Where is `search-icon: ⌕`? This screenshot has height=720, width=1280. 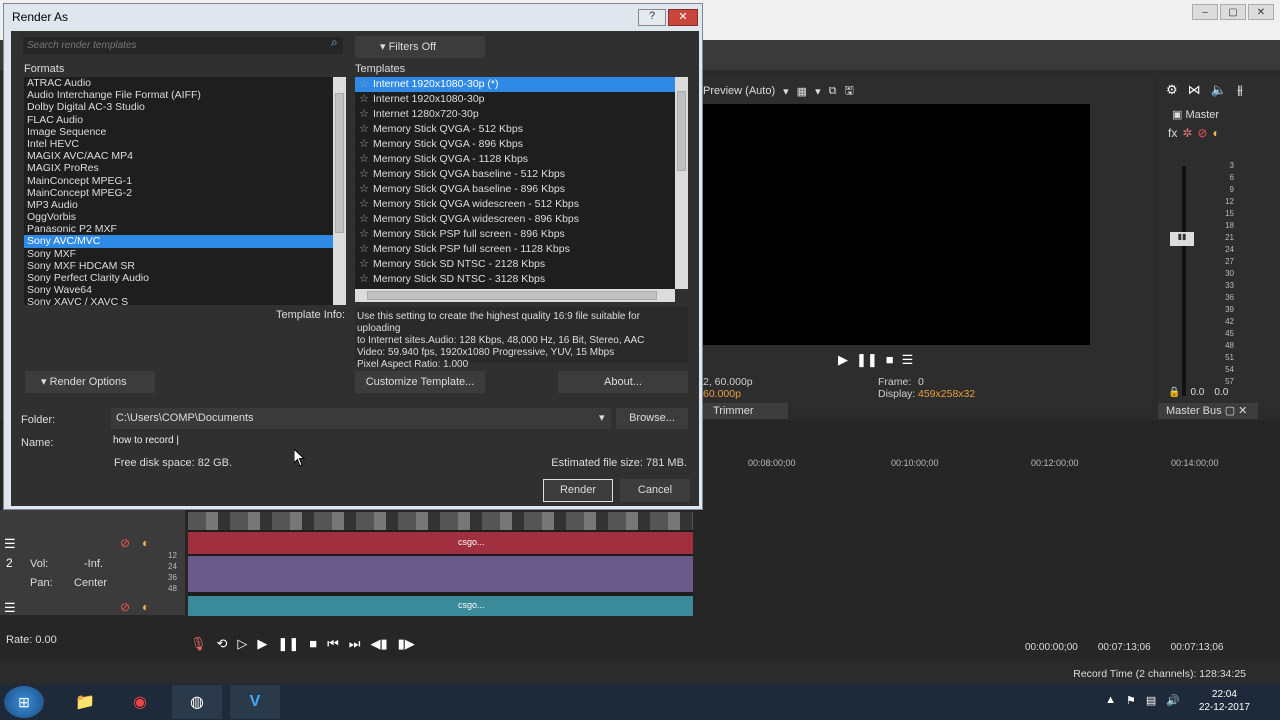
search-icon: ⌕ is located at coordinates (334, 42).